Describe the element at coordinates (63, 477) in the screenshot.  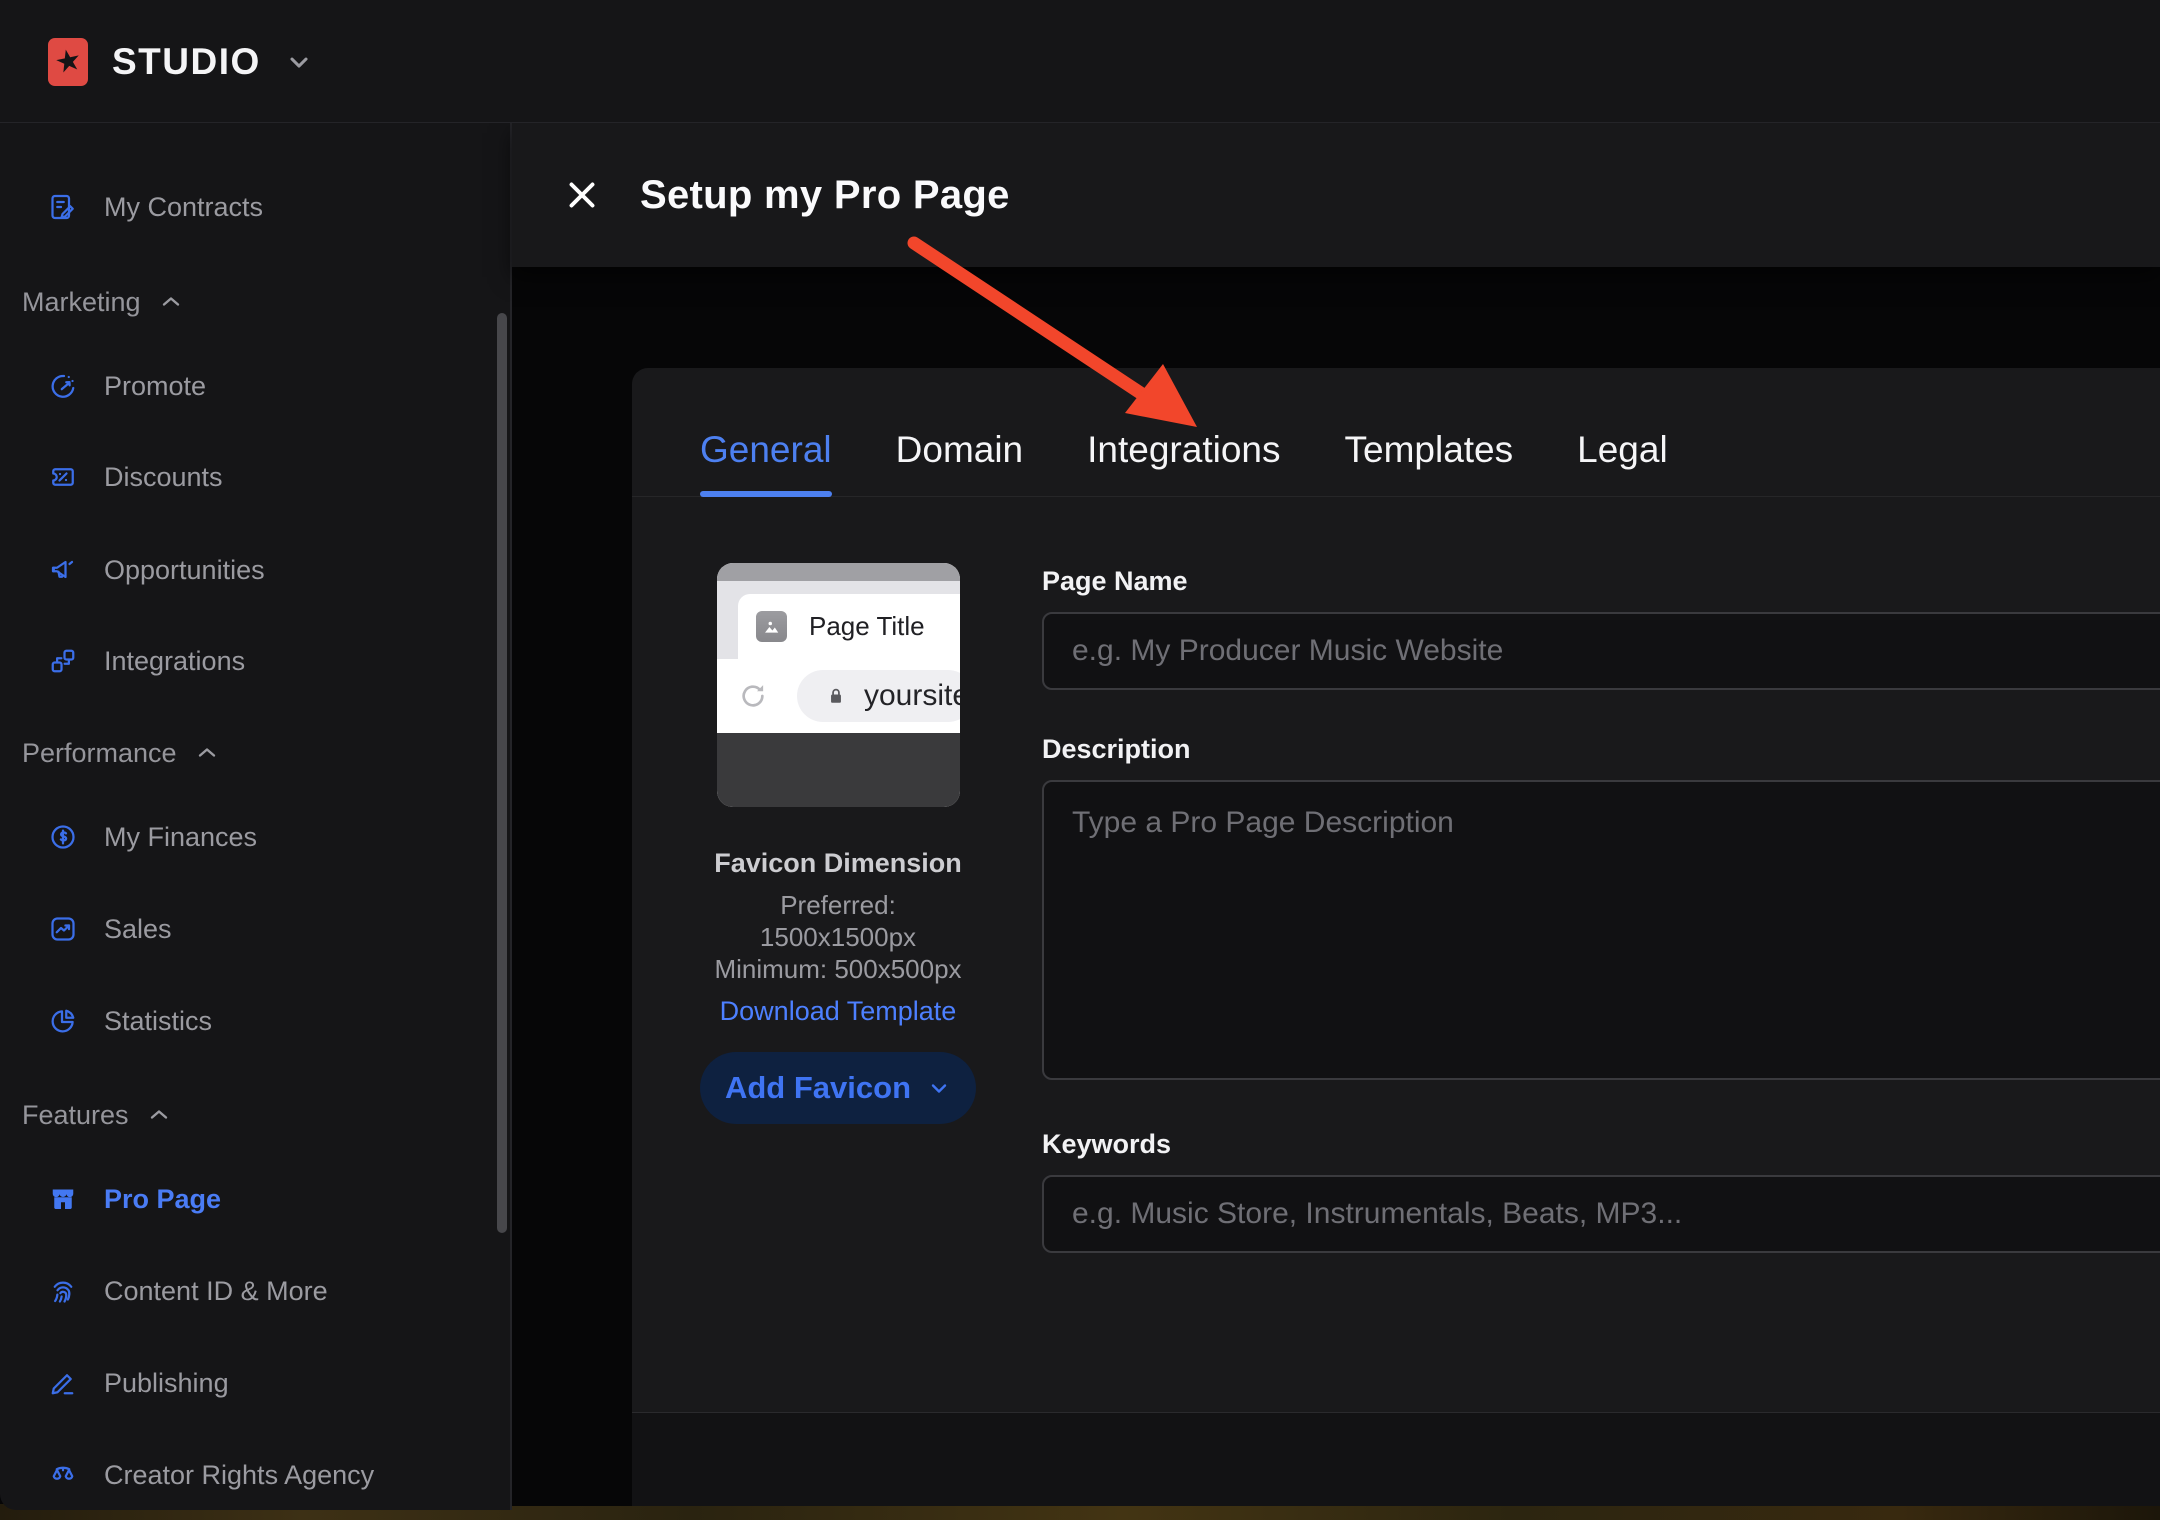
I see `discount-ticket-icon` at that location.